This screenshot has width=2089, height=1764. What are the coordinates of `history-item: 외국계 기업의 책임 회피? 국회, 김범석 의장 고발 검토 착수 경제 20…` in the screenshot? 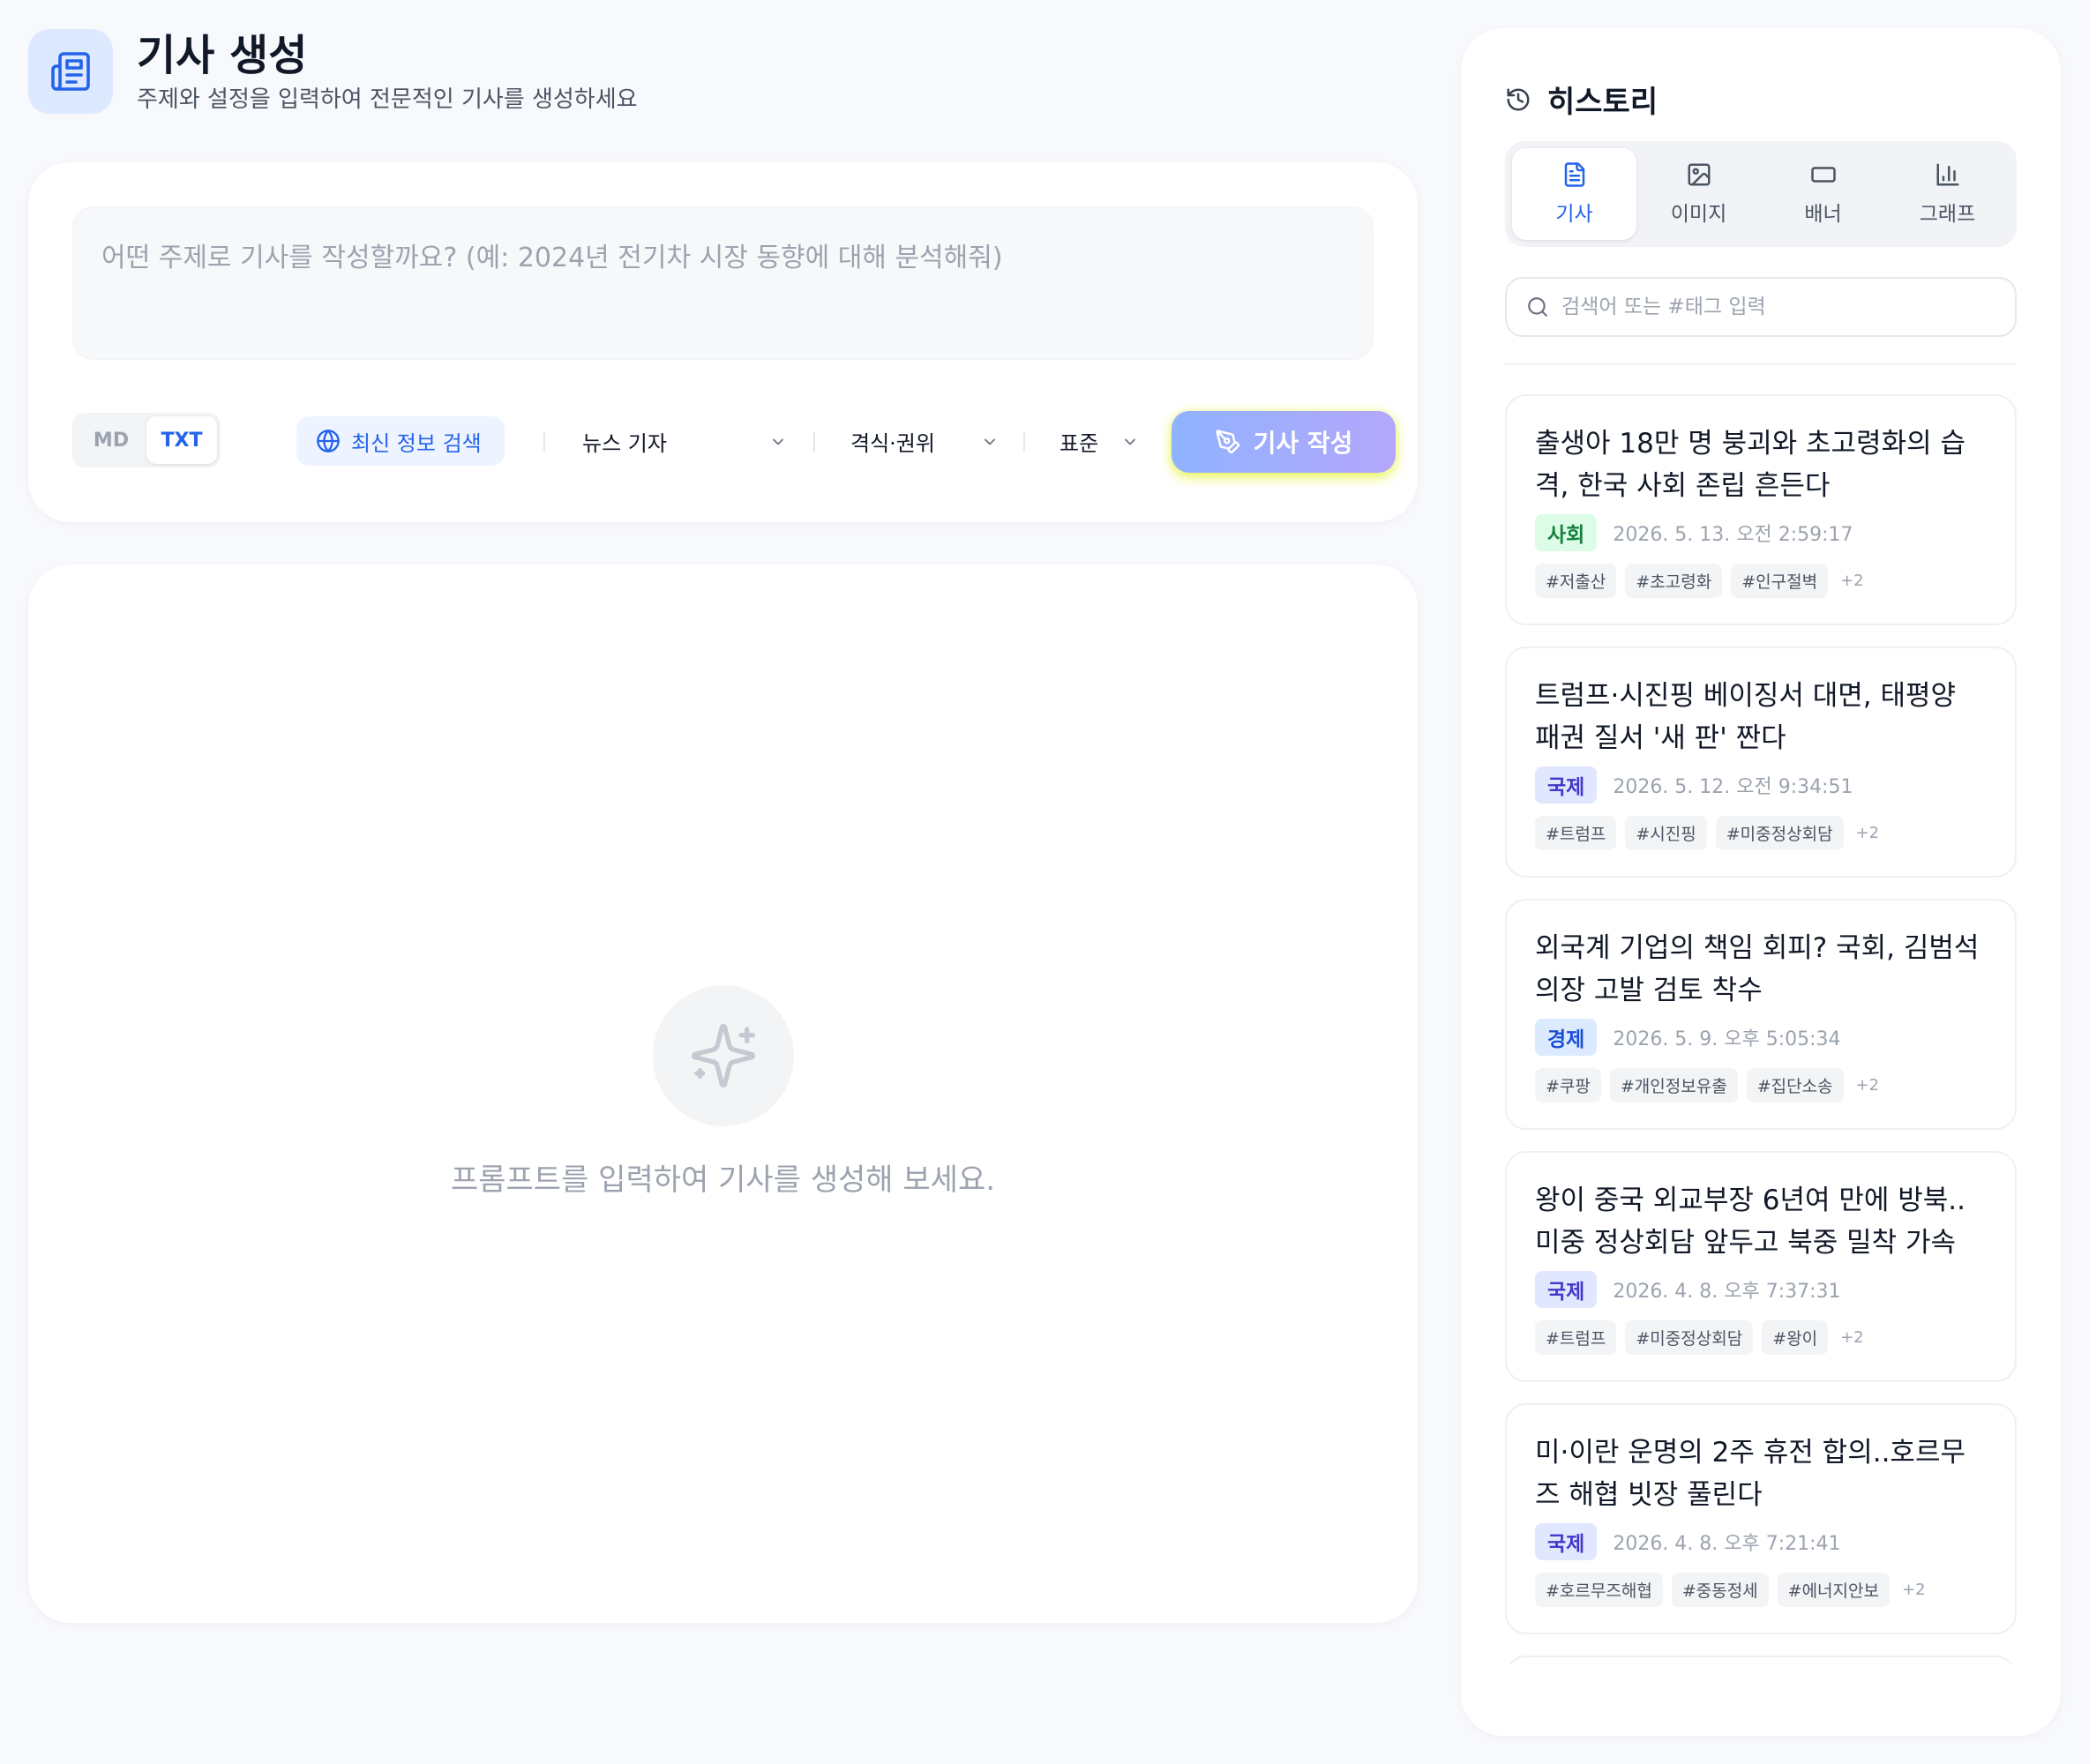 It's located at (1761, 1014).